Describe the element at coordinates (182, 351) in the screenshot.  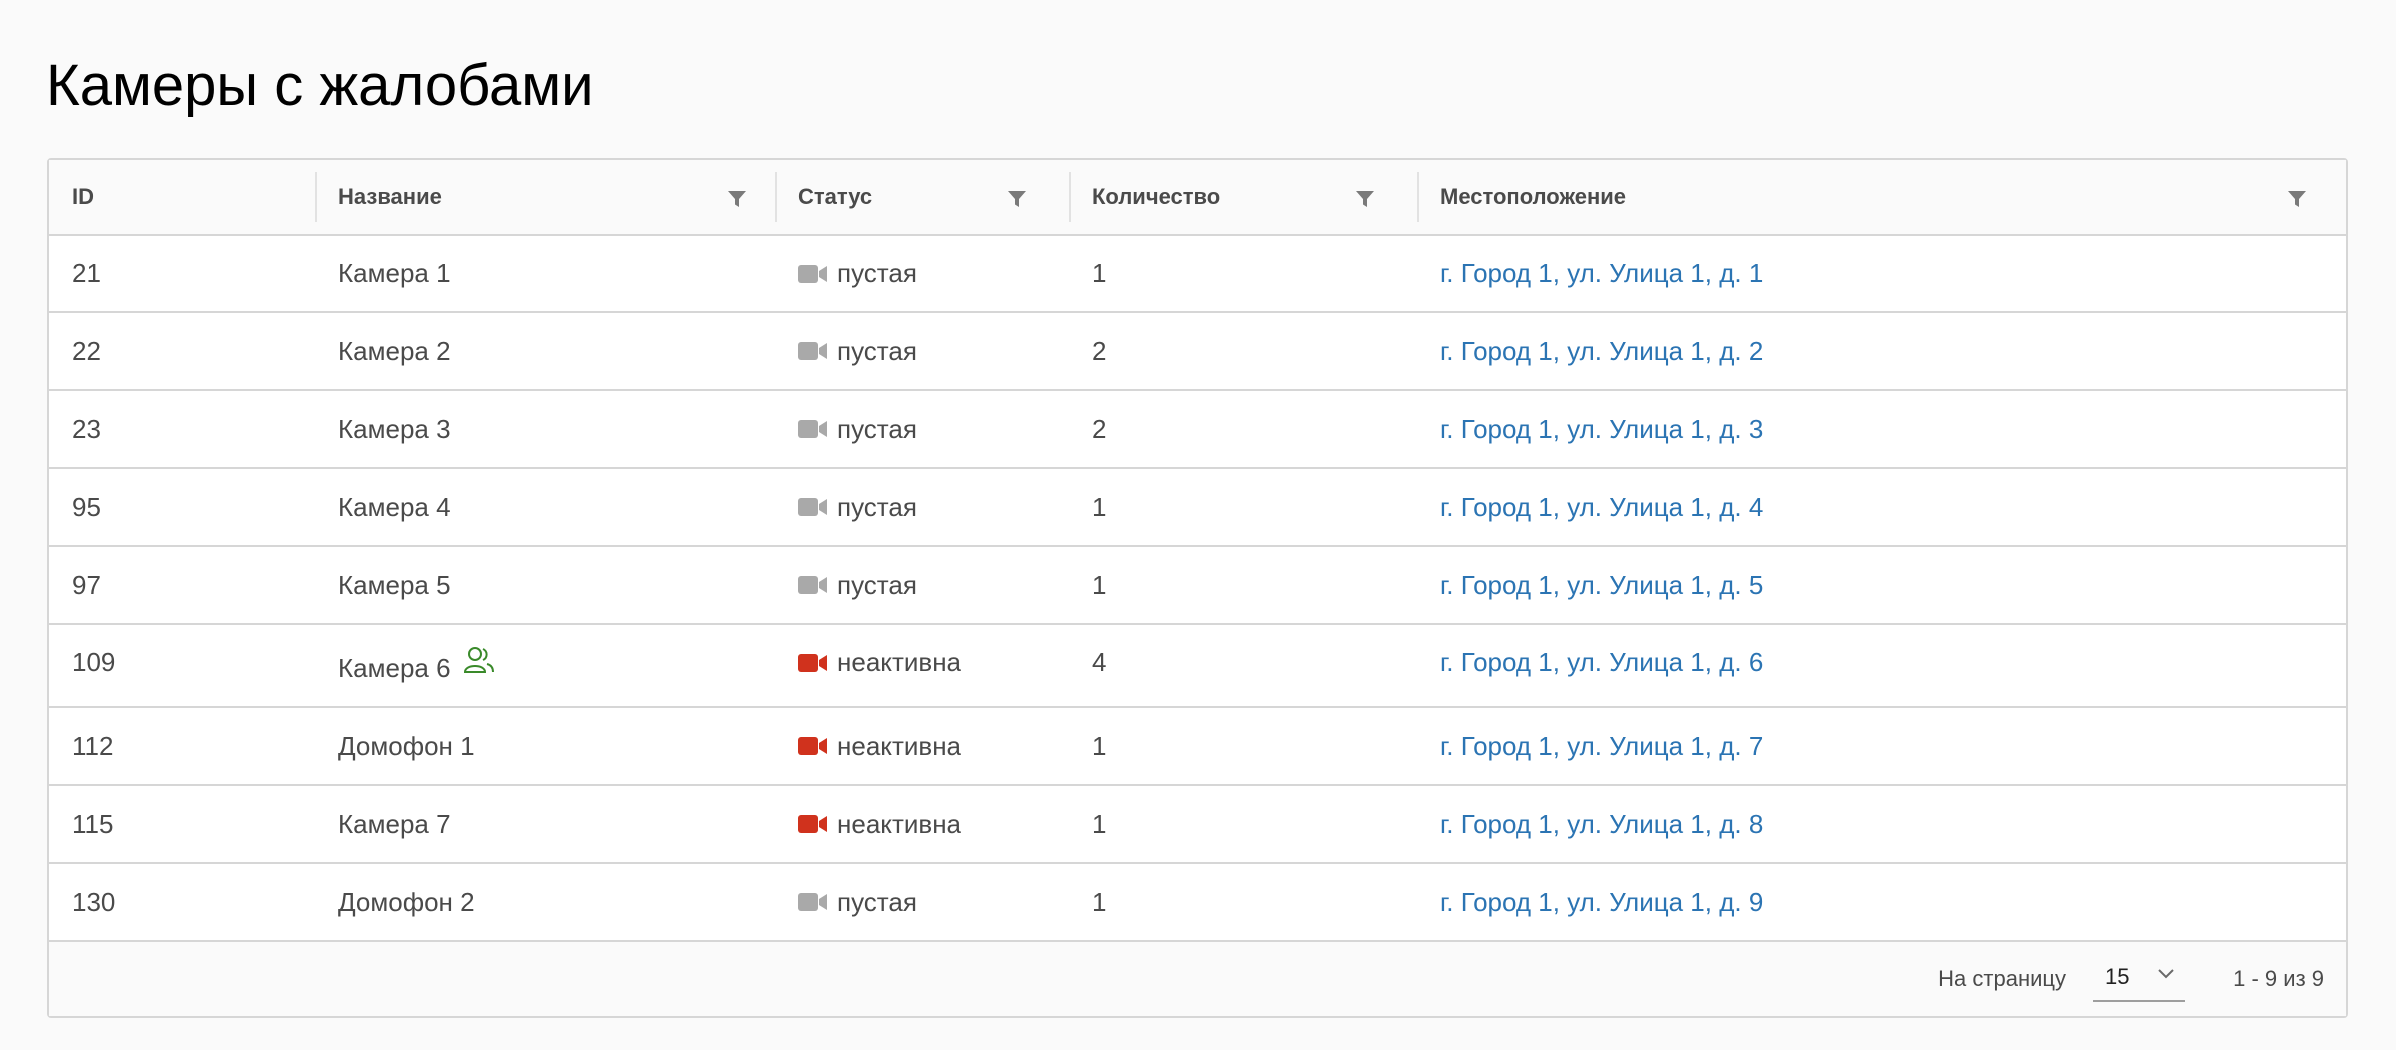
I see `cell-id: 22` at that location.